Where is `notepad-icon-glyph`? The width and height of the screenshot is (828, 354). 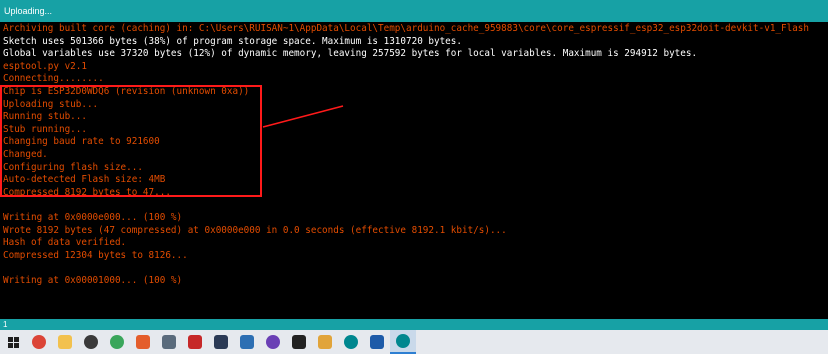 notepad-icon-glyph is located at coordinates (377, 342).